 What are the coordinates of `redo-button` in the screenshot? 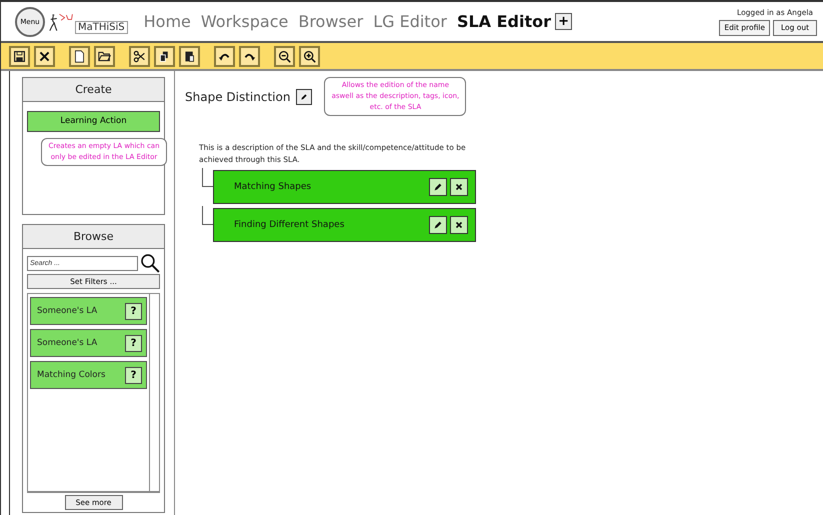 It's located at (249, 56).